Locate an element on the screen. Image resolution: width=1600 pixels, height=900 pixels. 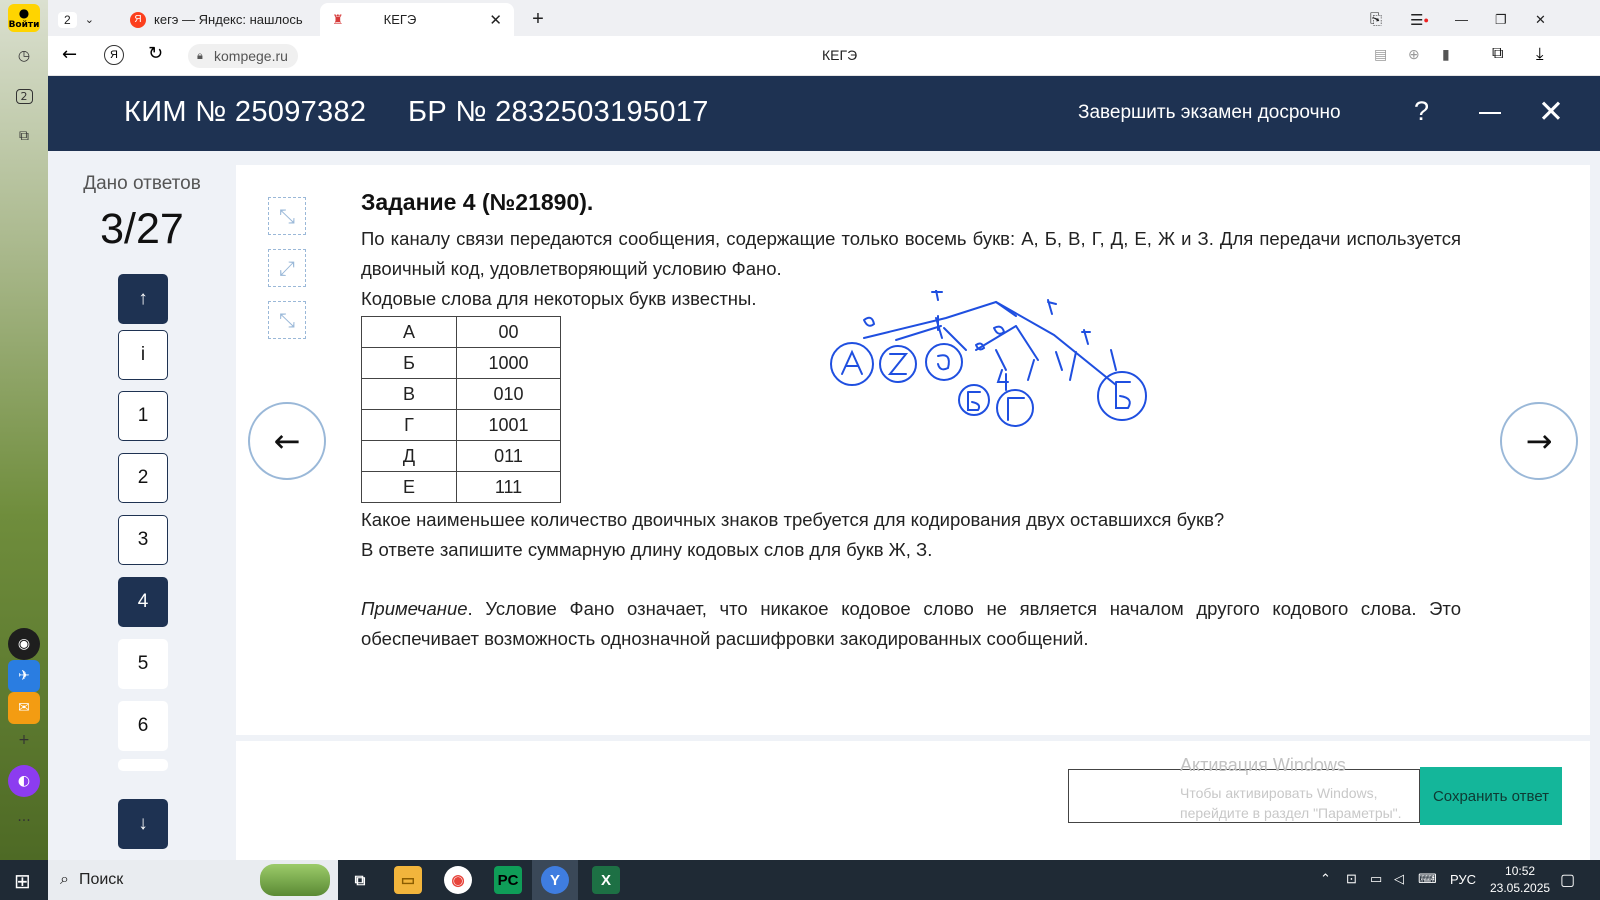
search-label: Поиск is located at coordinates (101, 879).